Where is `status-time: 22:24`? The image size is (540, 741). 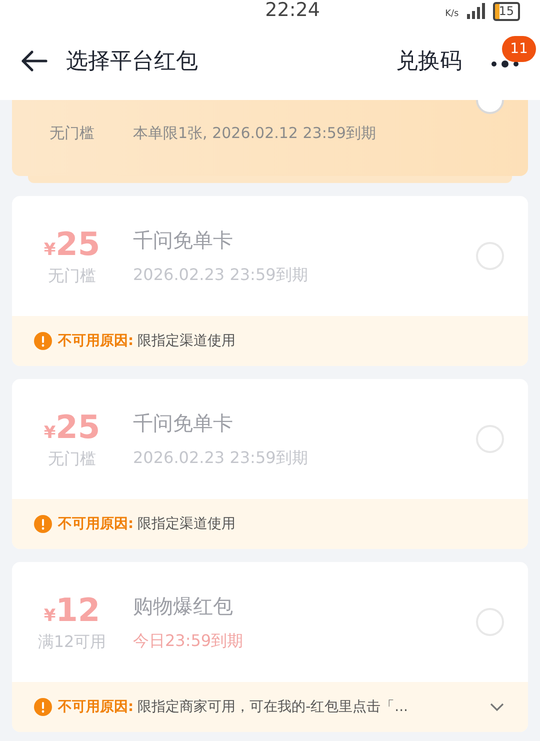 status-time: 22:24 is located at coordinates (292, 10).